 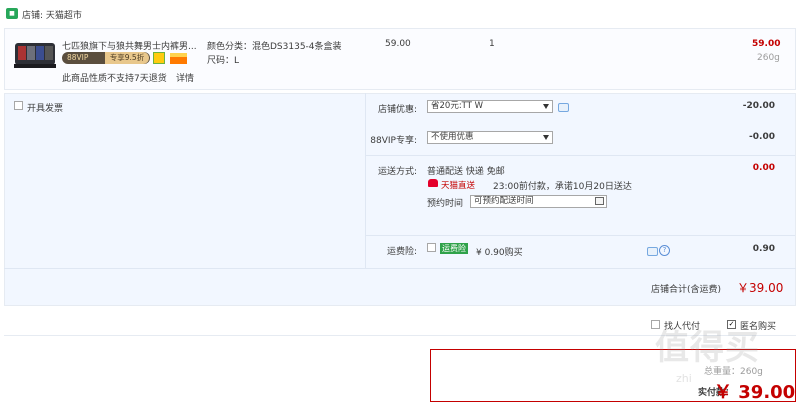 What do you see at coordinates (18, 105) in the screenshot?
I see `invoice-checkbox` at bounding box center [18, 105].